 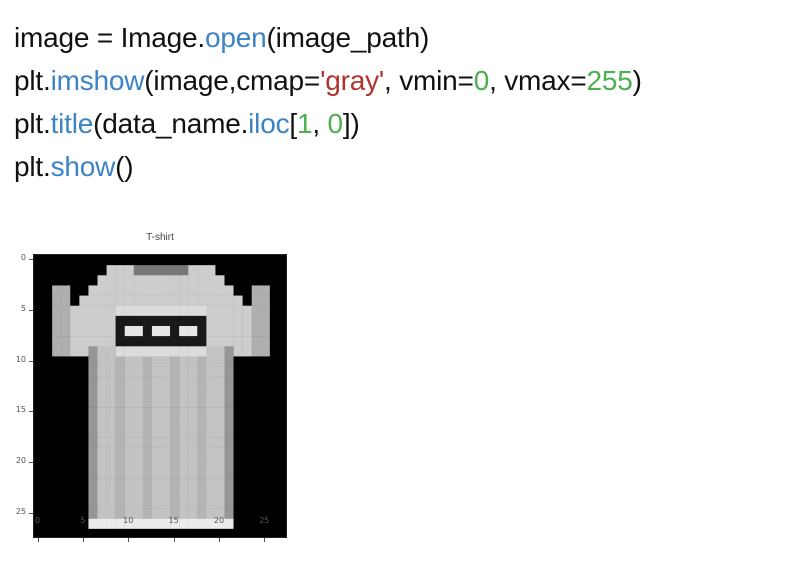 I want to click on y-tick-label: 5, so click(x=23, y=308).